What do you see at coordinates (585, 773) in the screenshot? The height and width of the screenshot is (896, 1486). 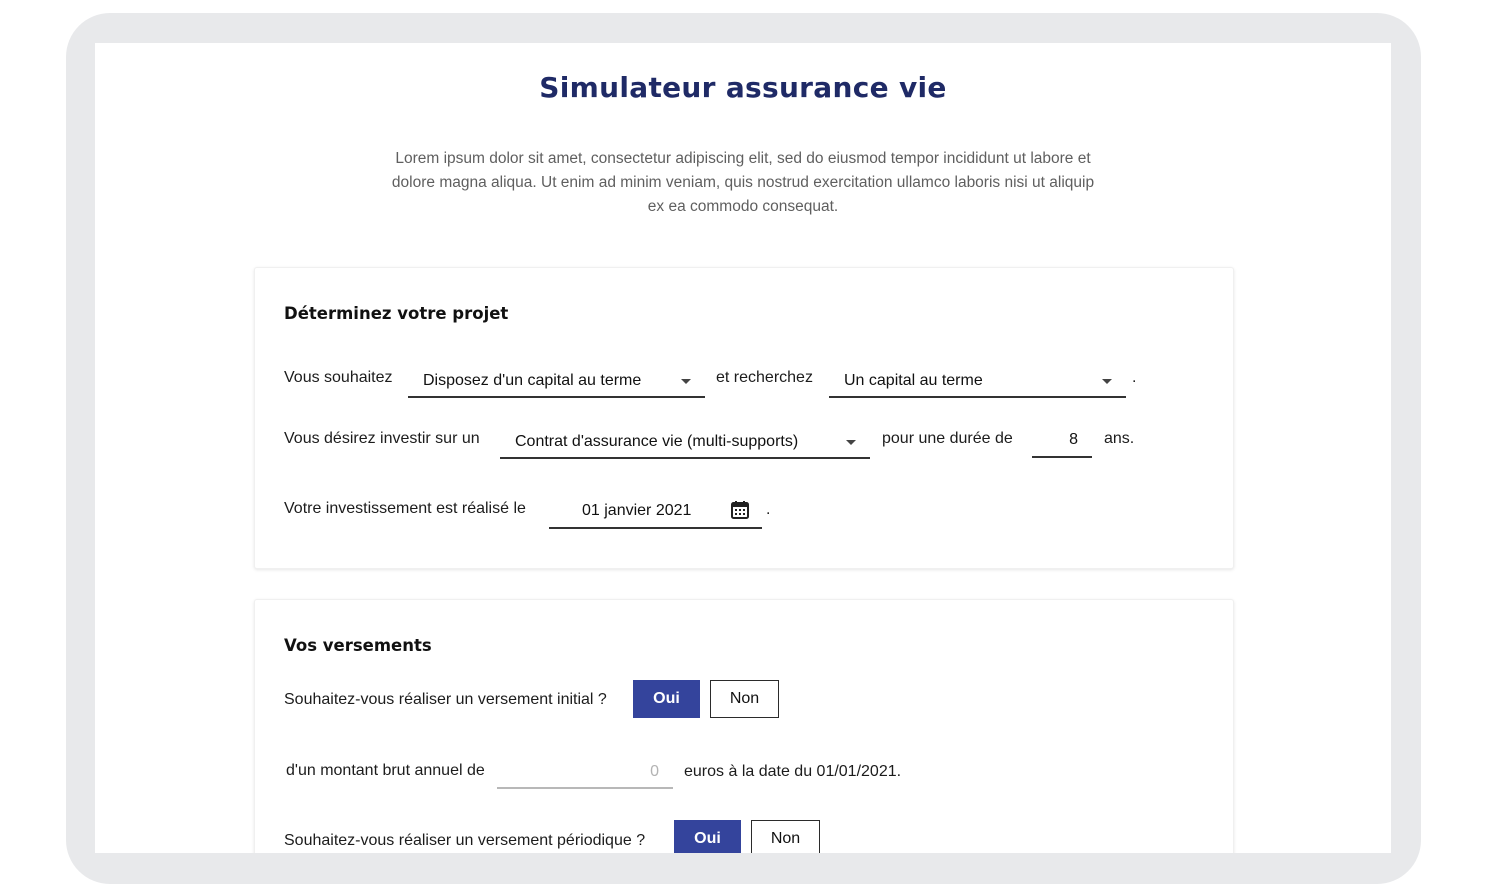 I see `montant-input: 0` at bounding box center [585, 773].